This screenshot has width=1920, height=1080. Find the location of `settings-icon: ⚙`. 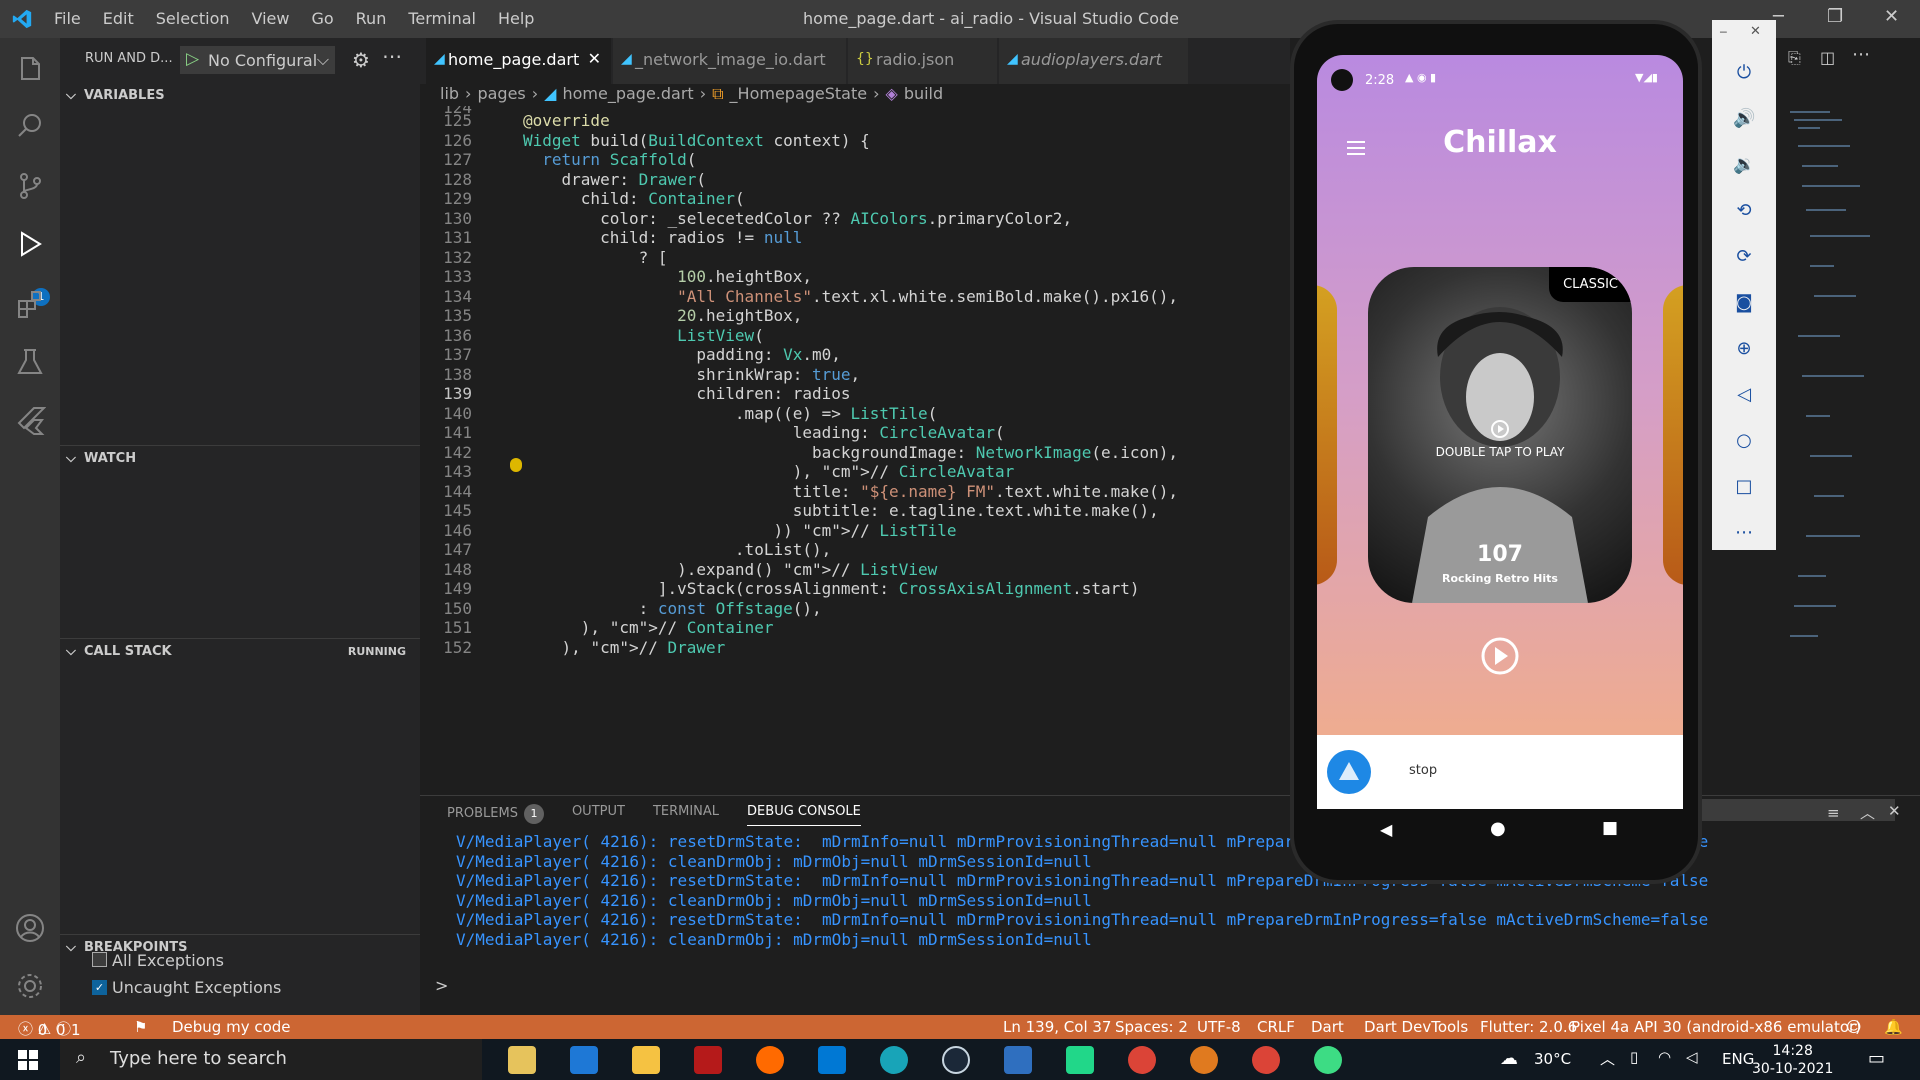

settings-icon: ⚙ is located at coordinates (361, 60).